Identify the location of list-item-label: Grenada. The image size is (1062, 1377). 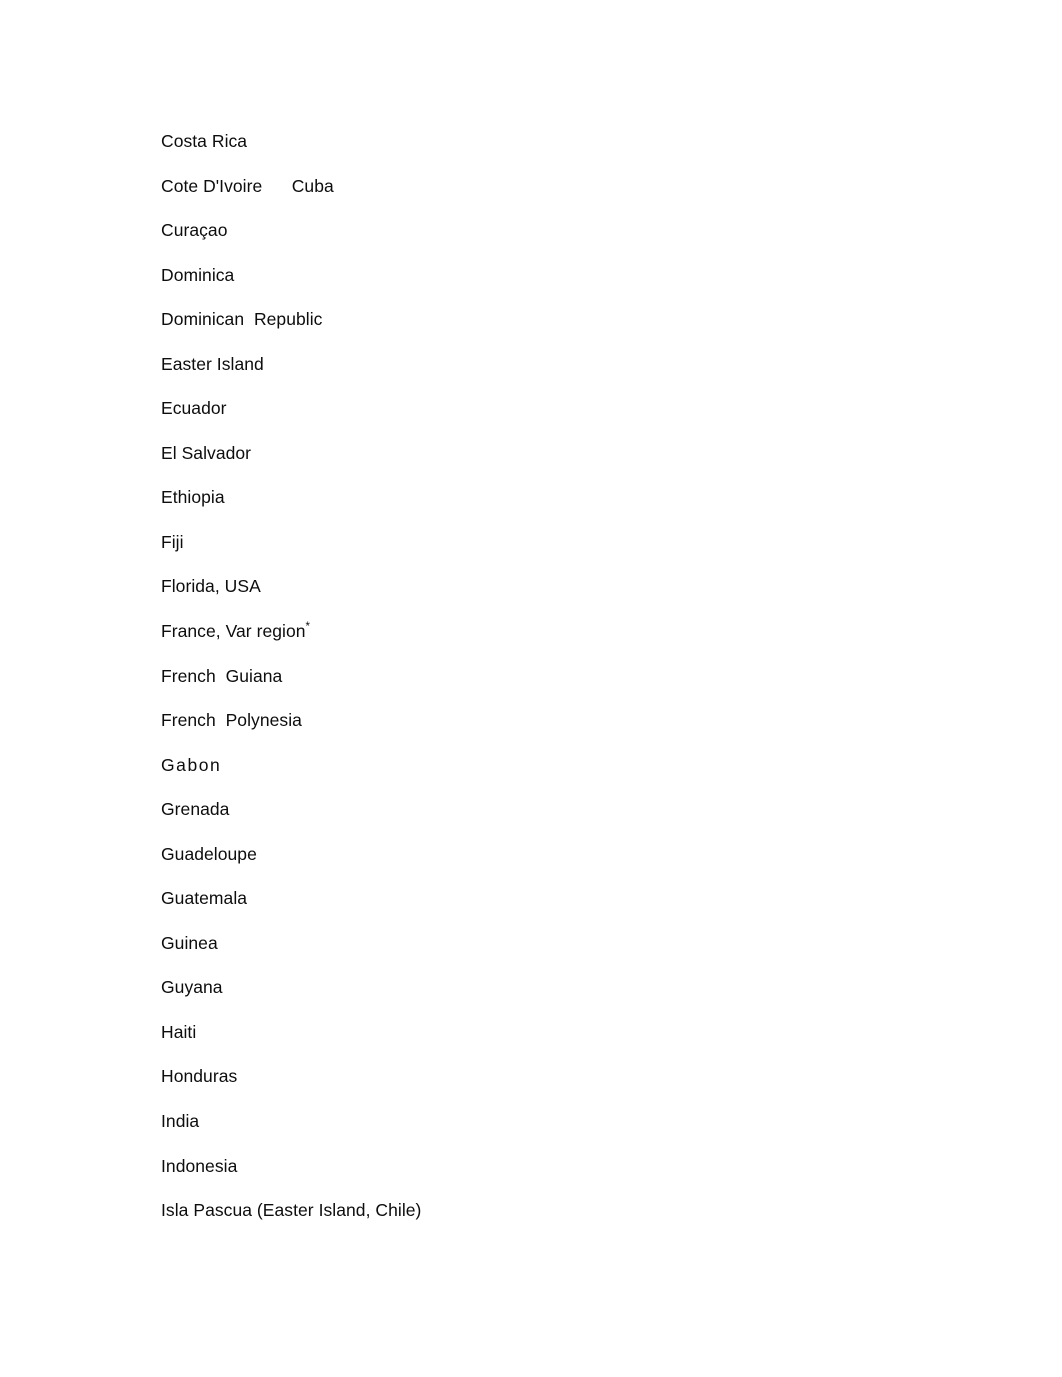
(195, 809).